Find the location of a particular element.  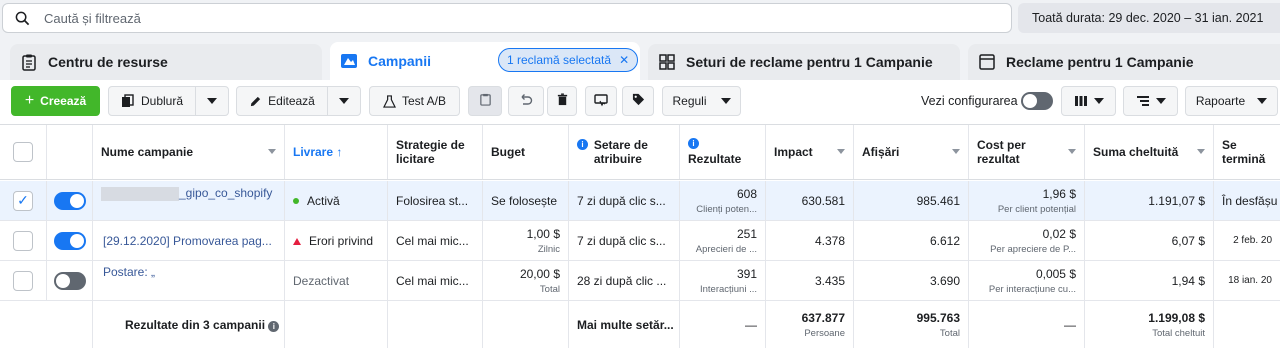

delete-button is located at coordinates (562, 101).